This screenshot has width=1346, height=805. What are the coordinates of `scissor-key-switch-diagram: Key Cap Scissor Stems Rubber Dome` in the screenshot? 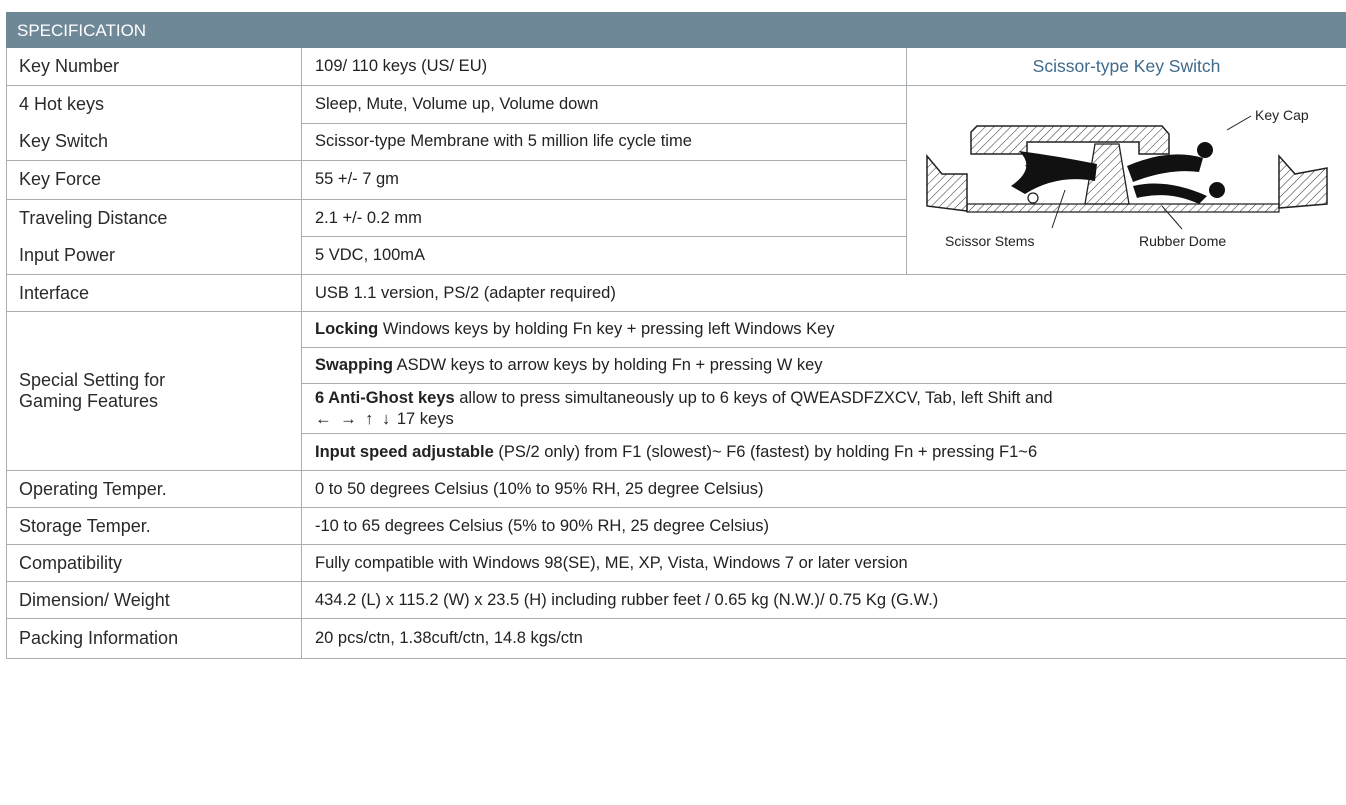 It's located at (1127, 178).